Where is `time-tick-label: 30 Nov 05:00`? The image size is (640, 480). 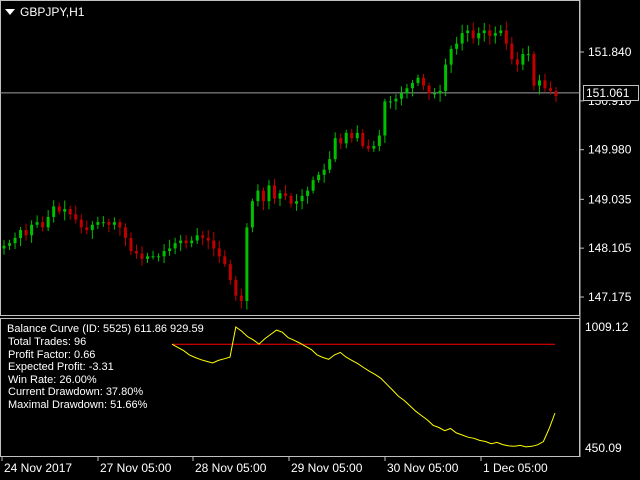 time-tick-label: 30 Nov 05:00 is located at coordinates (423, 468).